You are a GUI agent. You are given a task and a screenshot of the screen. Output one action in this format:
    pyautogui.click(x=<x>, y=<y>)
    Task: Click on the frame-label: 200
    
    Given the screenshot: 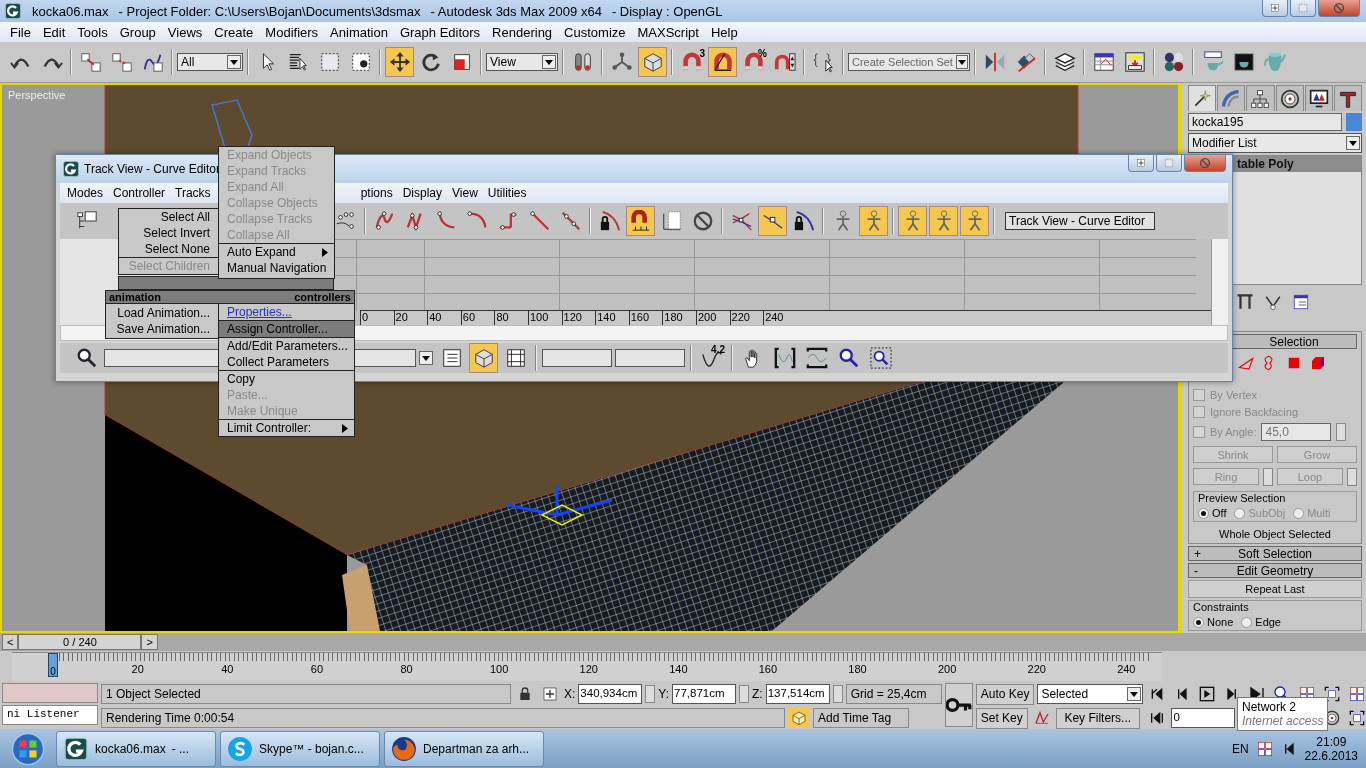 What is the action you would take?
    pyautogui.click(x=947, y=669)
    